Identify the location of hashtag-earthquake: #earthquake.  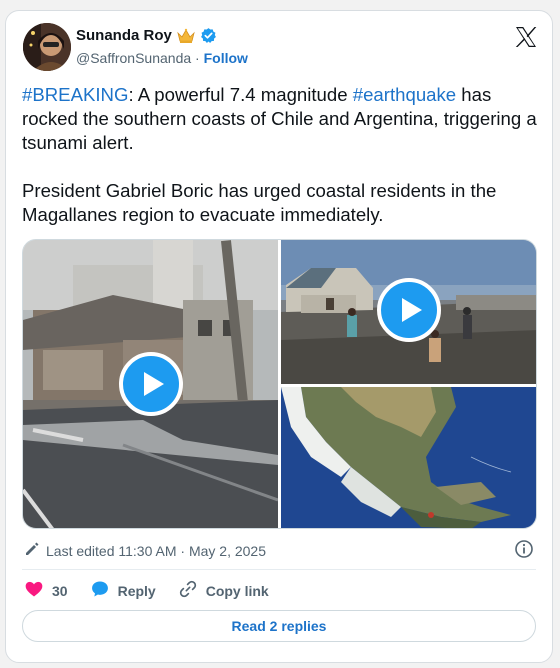
(404, 94).